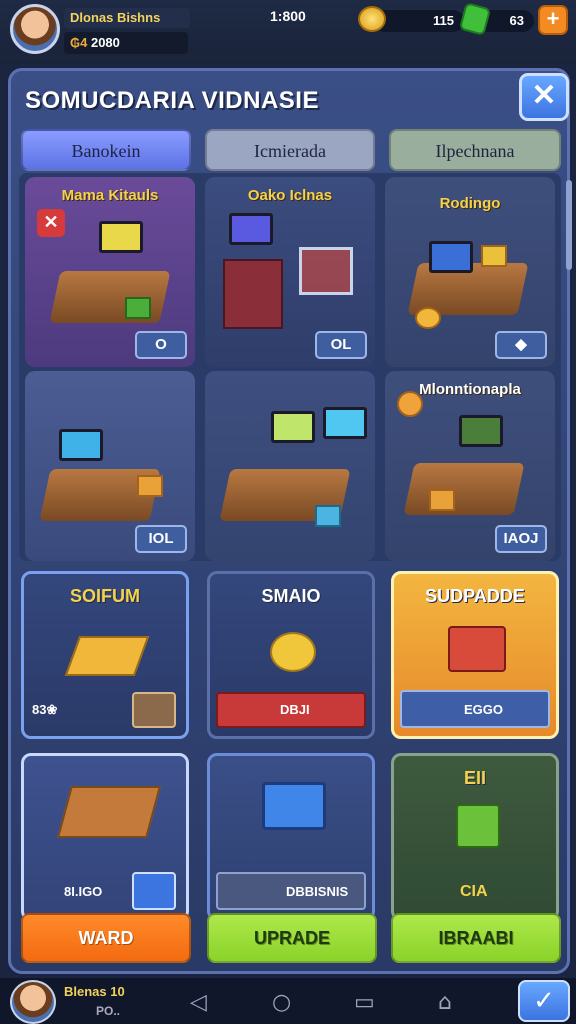 Image resolution: width=576 pixels, height=1024 pixels. I want to click on friend-subtext: PO.., so click(108, 1011).